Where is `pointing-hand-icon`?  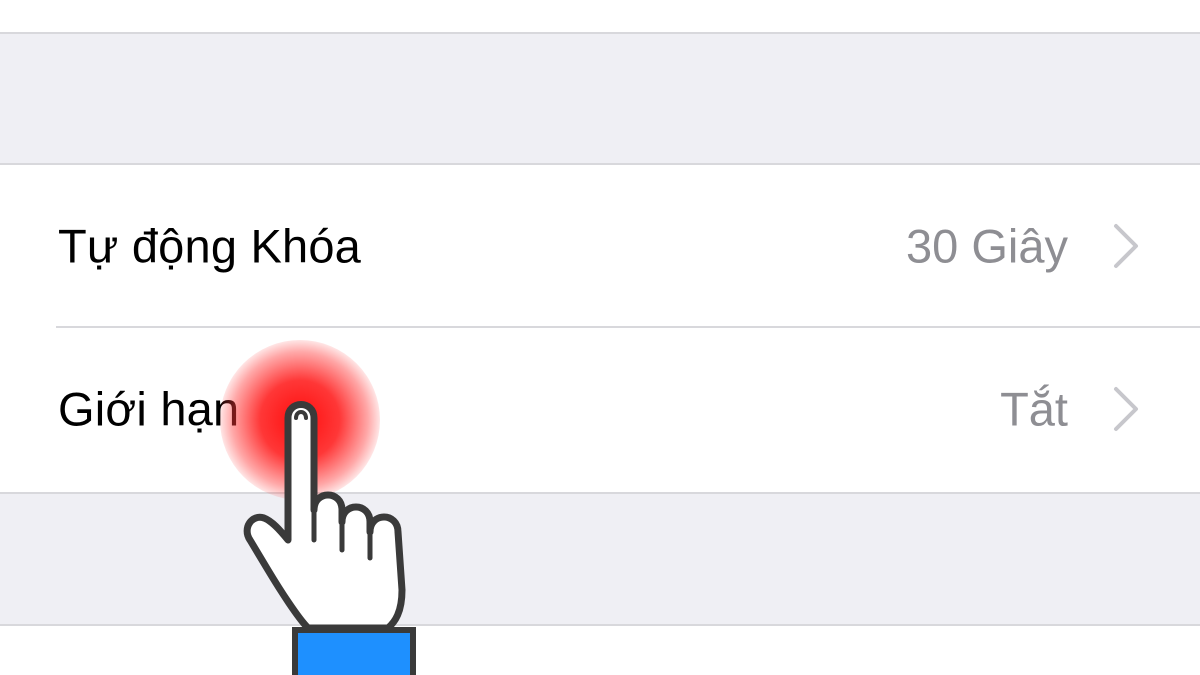 pointing-hand-icon is located at coordinates (329, 538).